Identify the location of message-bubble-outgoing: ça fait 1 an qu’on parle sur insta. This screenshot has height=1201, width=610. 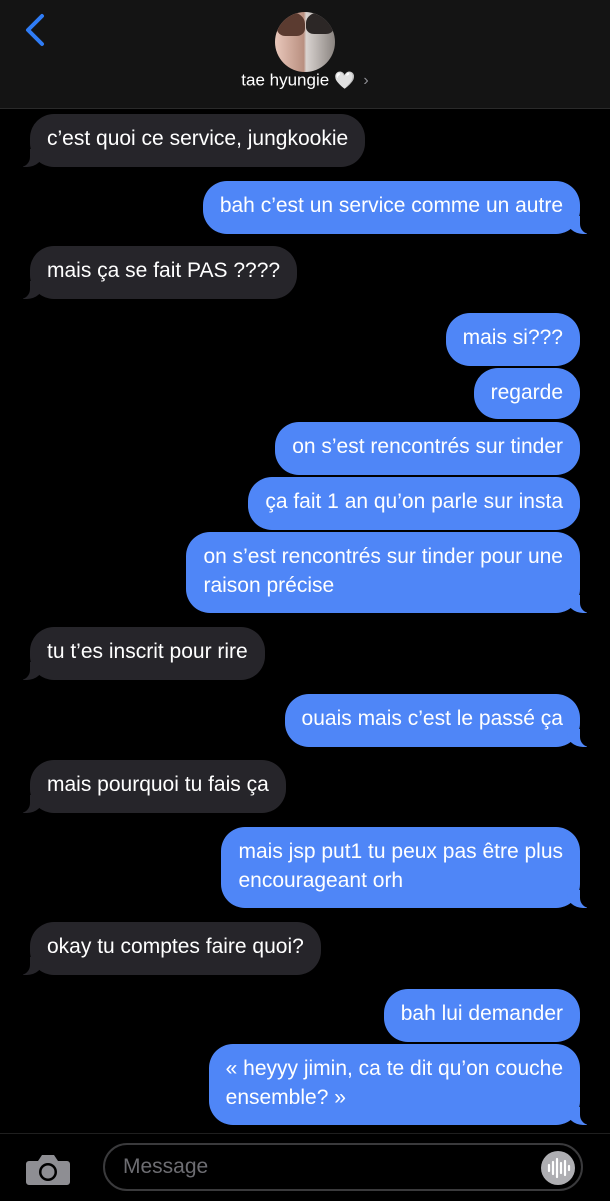
(414, 503).